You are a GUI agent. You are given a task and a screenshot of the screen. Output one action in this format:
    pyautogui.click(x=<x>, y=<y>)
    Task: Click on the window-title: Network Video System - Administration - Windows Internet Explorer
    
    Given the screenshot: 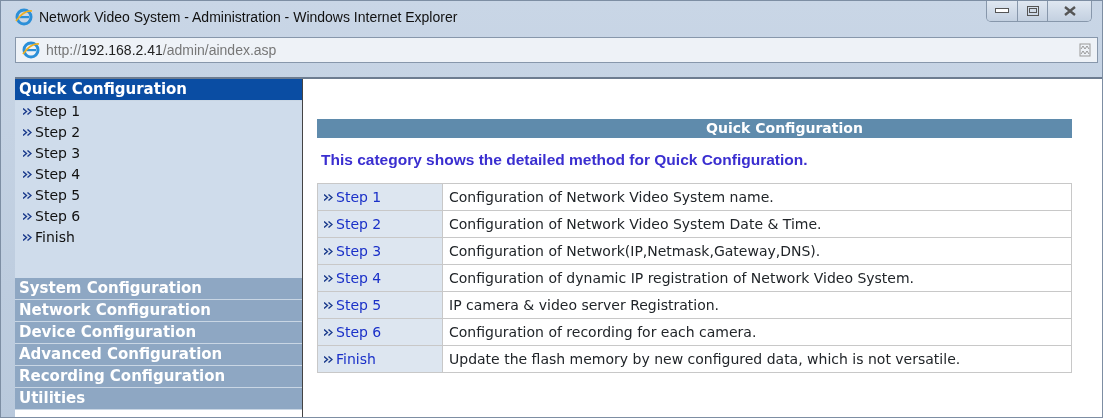 What is the action you would take?
    pyautogui.click(x=249, y=17)
    